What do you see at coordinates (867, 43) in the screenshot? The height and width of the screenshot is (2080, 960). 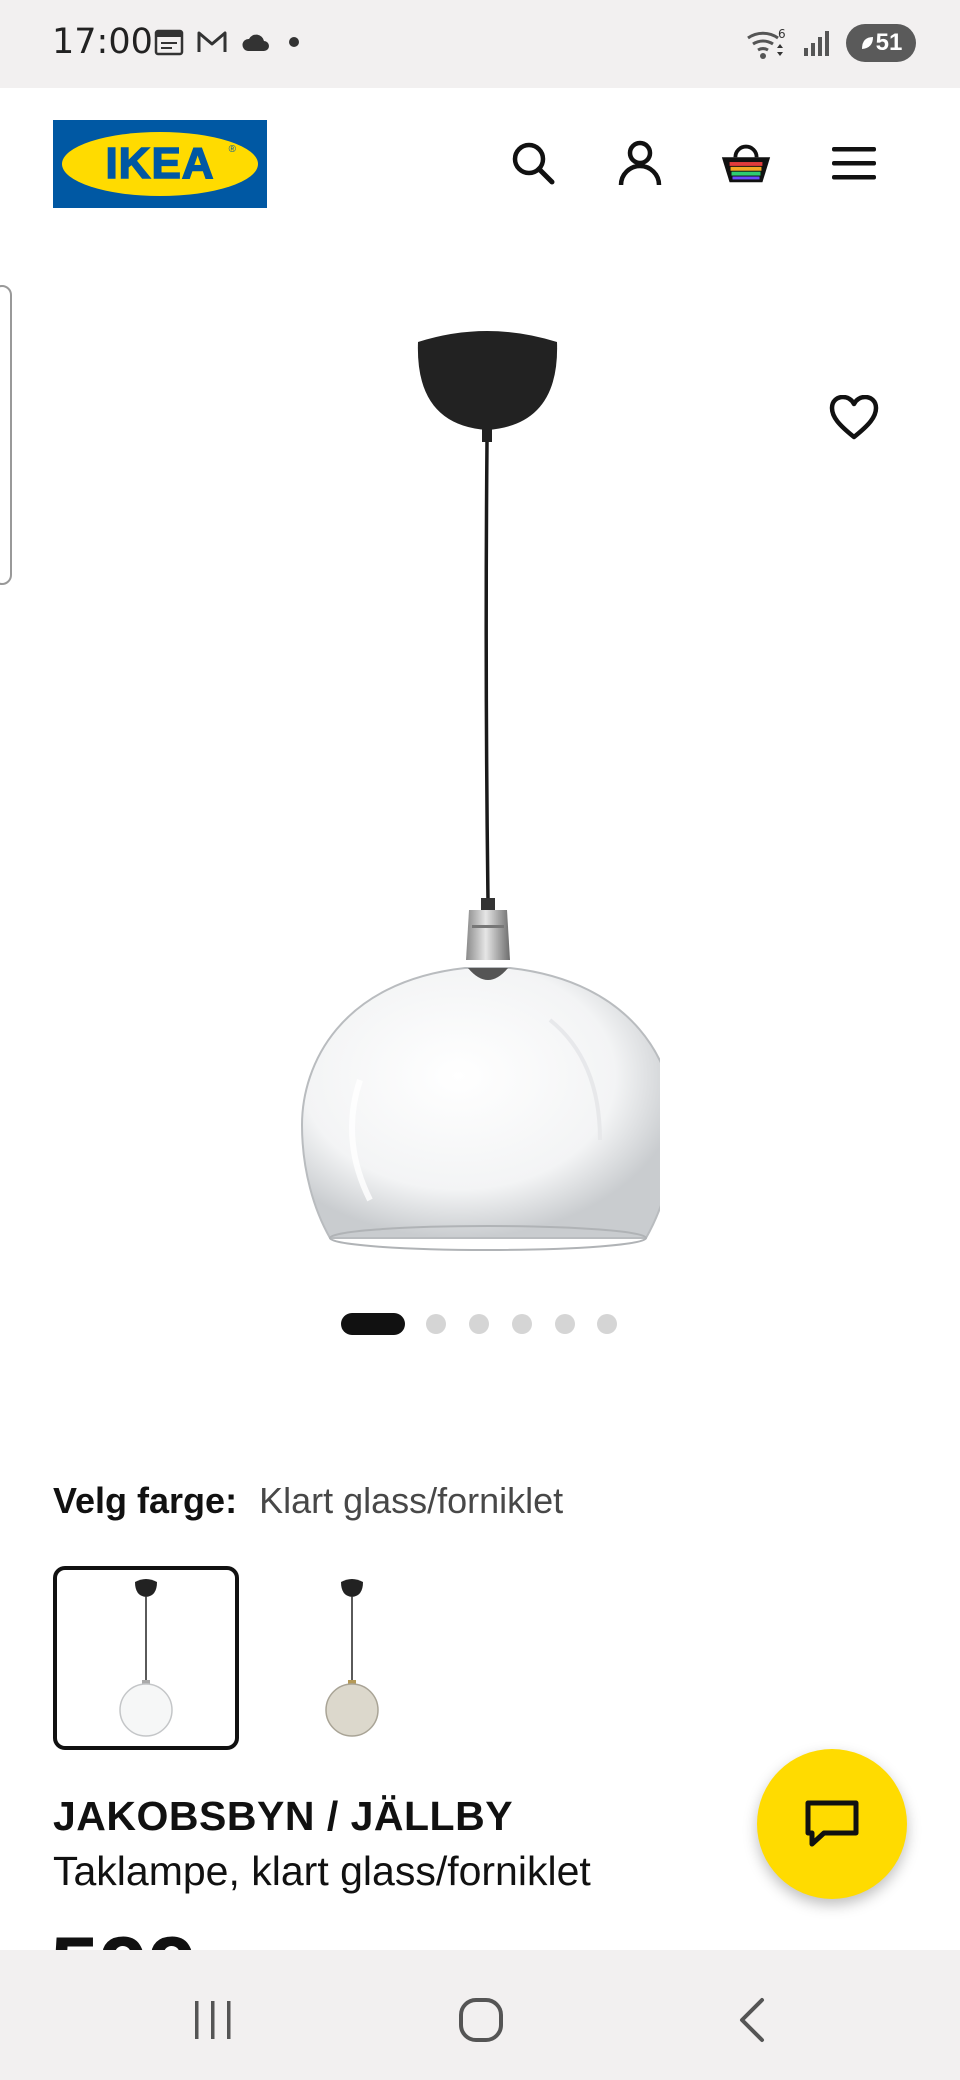 I see `leaf-icon` at bounding box center [867, 43].